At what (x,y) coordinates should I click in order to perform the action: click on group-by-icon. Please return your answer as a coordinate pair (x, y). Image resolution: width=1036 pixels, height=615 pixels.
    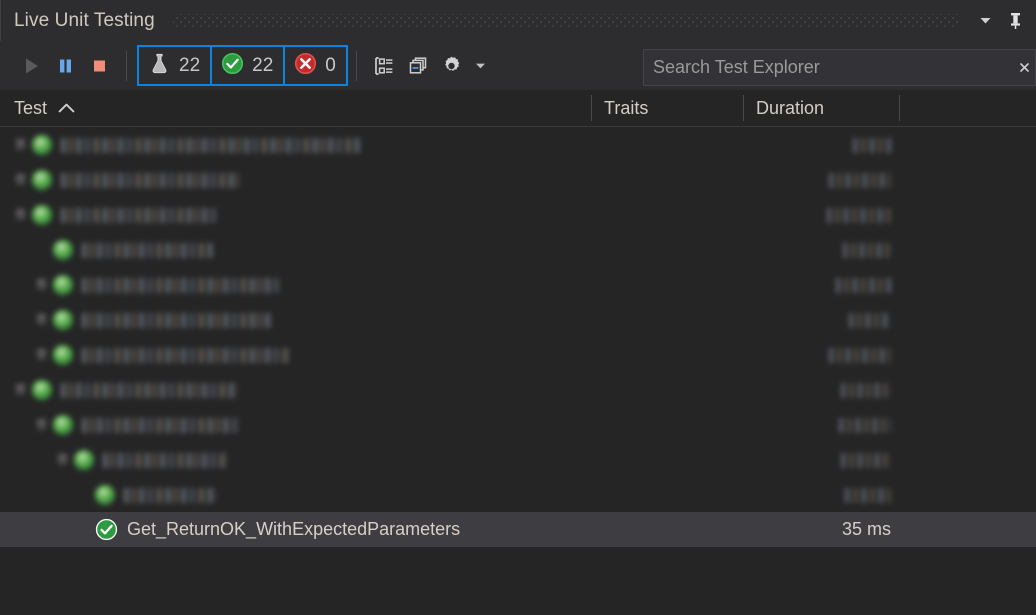
    Looking at the image, I should click on (384, 66).